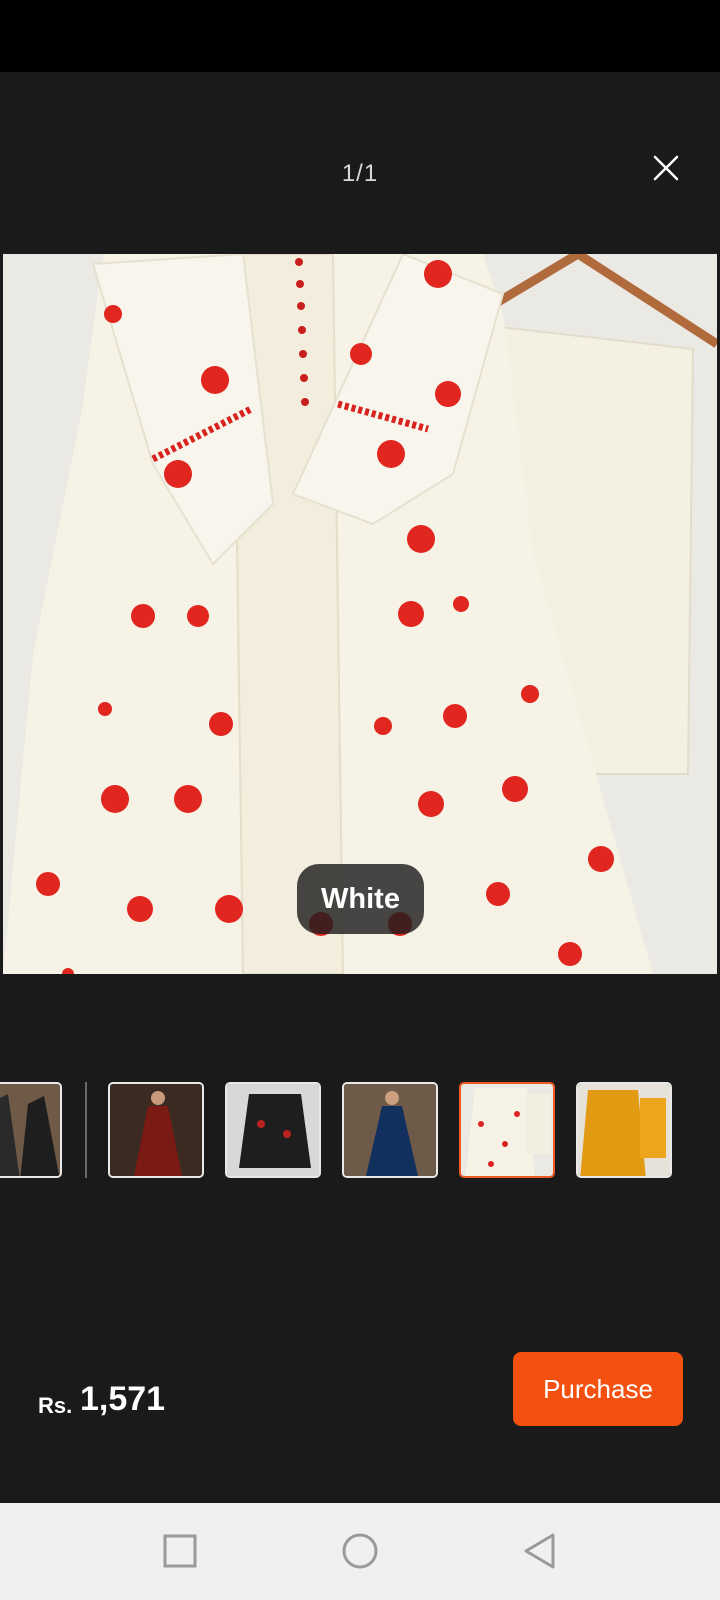 This screenshot has height=1600, width=720. What do you see at coordinates (86, 1130) in the screenshot?
I see `thumbnail-divider` at bounding box center [86, 1130].